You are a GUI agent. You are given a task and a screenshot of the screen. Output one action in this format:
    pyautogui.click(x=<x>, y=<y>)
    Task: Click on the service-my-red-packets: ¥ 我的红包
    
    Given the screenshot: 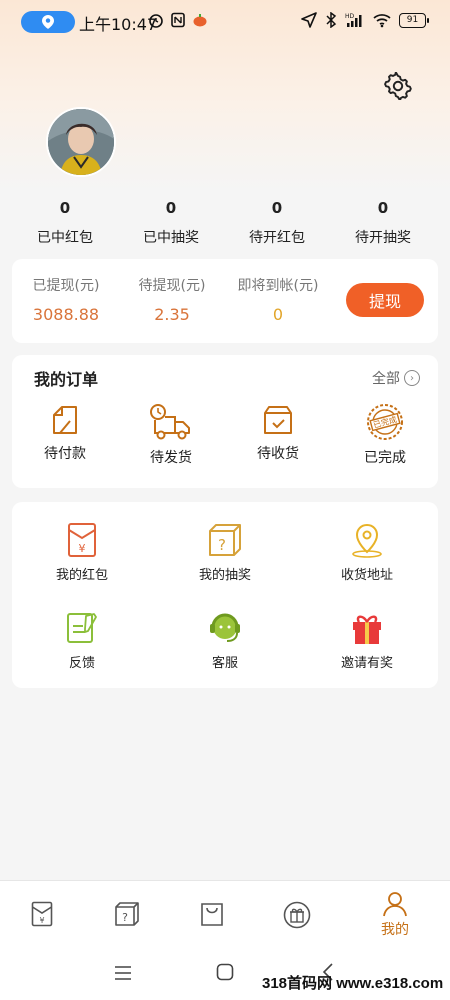 What is the action you would take?
    pyautogui.click(x=82, y=552)
    